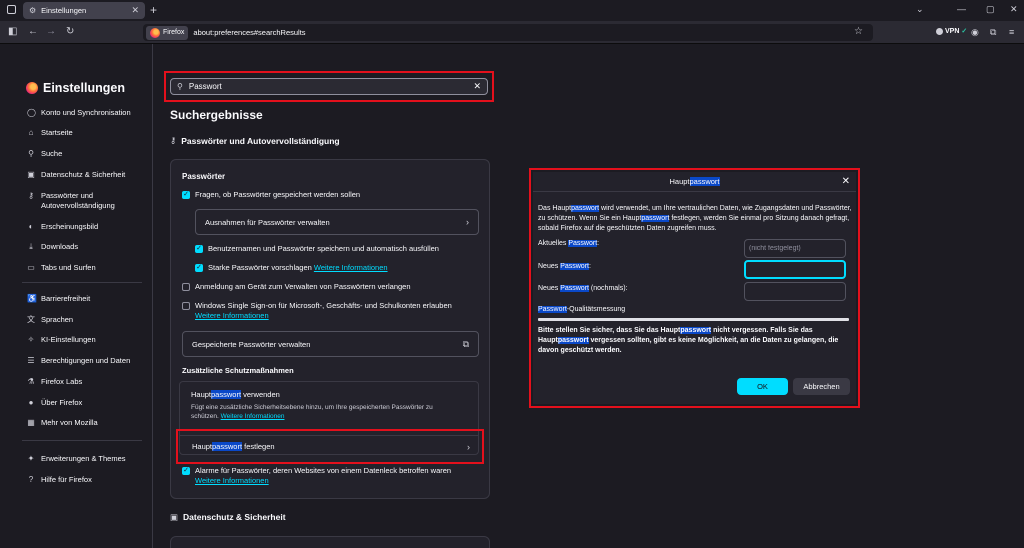 The width and height of the screenshot is (1024, 548). What do you see at coordinates (465, 343) in the screenshot?
I see `external-link-icon: ⧉` at bounding box center [465, 343].